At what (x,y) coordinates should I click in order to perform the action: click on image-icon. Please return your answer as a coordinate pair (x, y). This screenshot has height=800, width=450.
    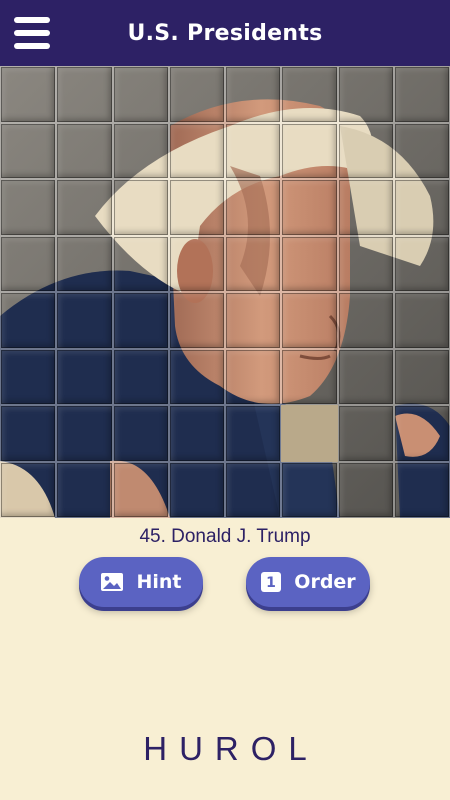
    Looking at the image, I should click on (112, 582).